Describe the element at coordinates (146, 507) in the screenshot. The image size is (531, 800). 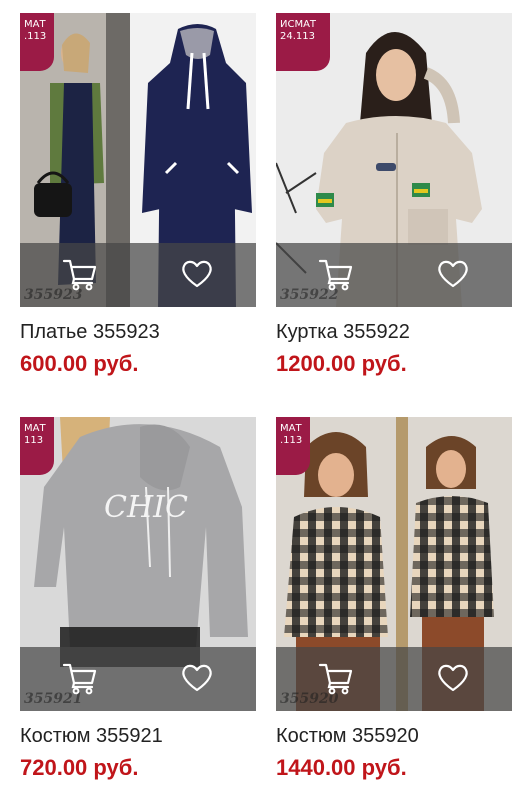
I see `svg-text: CHIC` at that location.